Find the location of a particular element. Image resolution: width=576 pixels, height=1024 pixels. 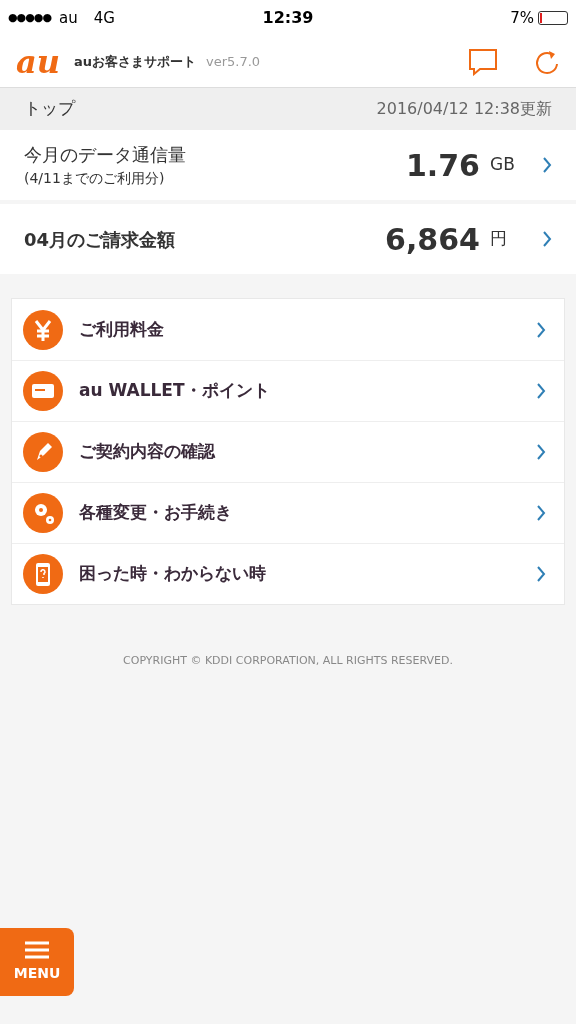

signal-strength: ●●●●● is located at coordinates (29, 17).